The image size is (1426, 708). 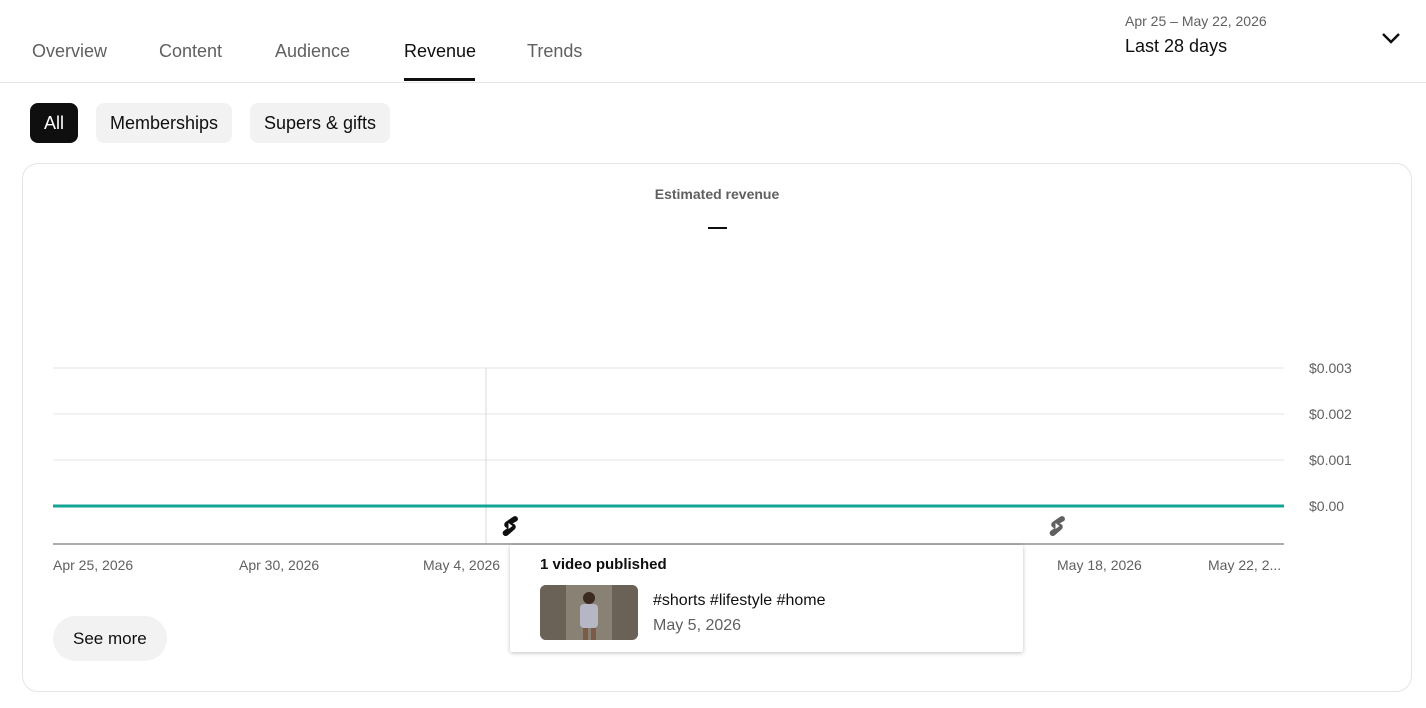 What do you see at coordinates (717, 194) in the screenshot?
I see `metric-title: Estimated revenue` at bounding box center [717, 194].